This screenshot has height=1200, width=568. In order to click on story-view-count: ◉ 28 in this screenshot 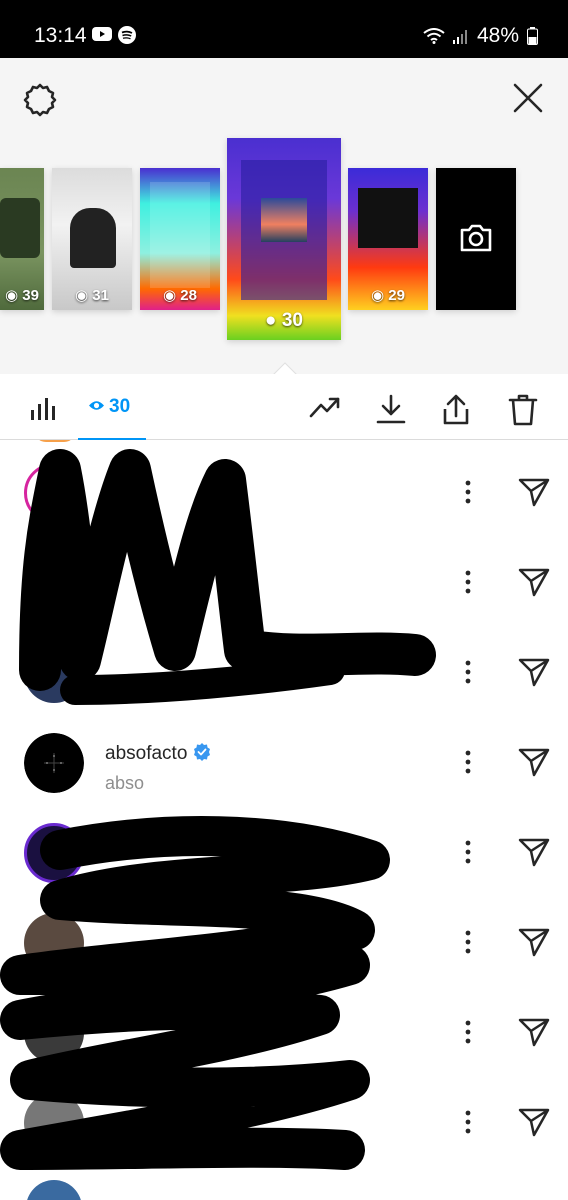, I will do `click(180, 295)`.